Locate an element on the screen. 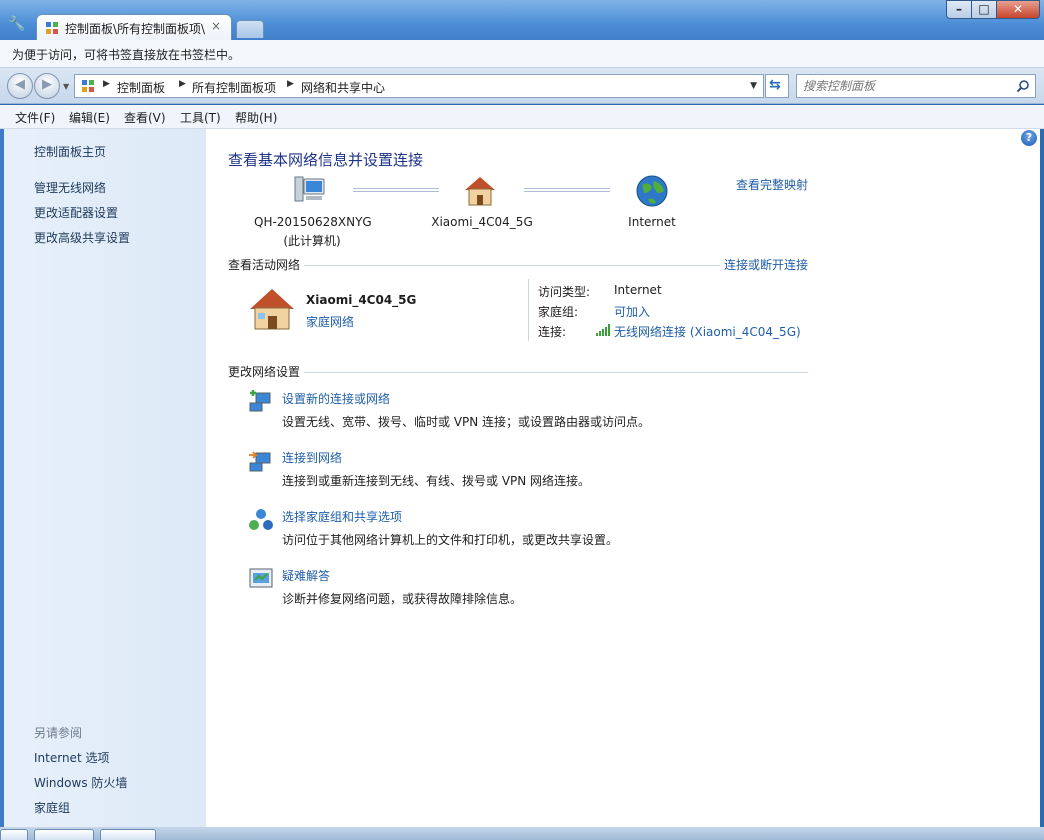 The width and height of the screenshot is (1044, 840). browser-tab: 控制面板\所有控制面板项\ × is located at coordinates (134, 27).